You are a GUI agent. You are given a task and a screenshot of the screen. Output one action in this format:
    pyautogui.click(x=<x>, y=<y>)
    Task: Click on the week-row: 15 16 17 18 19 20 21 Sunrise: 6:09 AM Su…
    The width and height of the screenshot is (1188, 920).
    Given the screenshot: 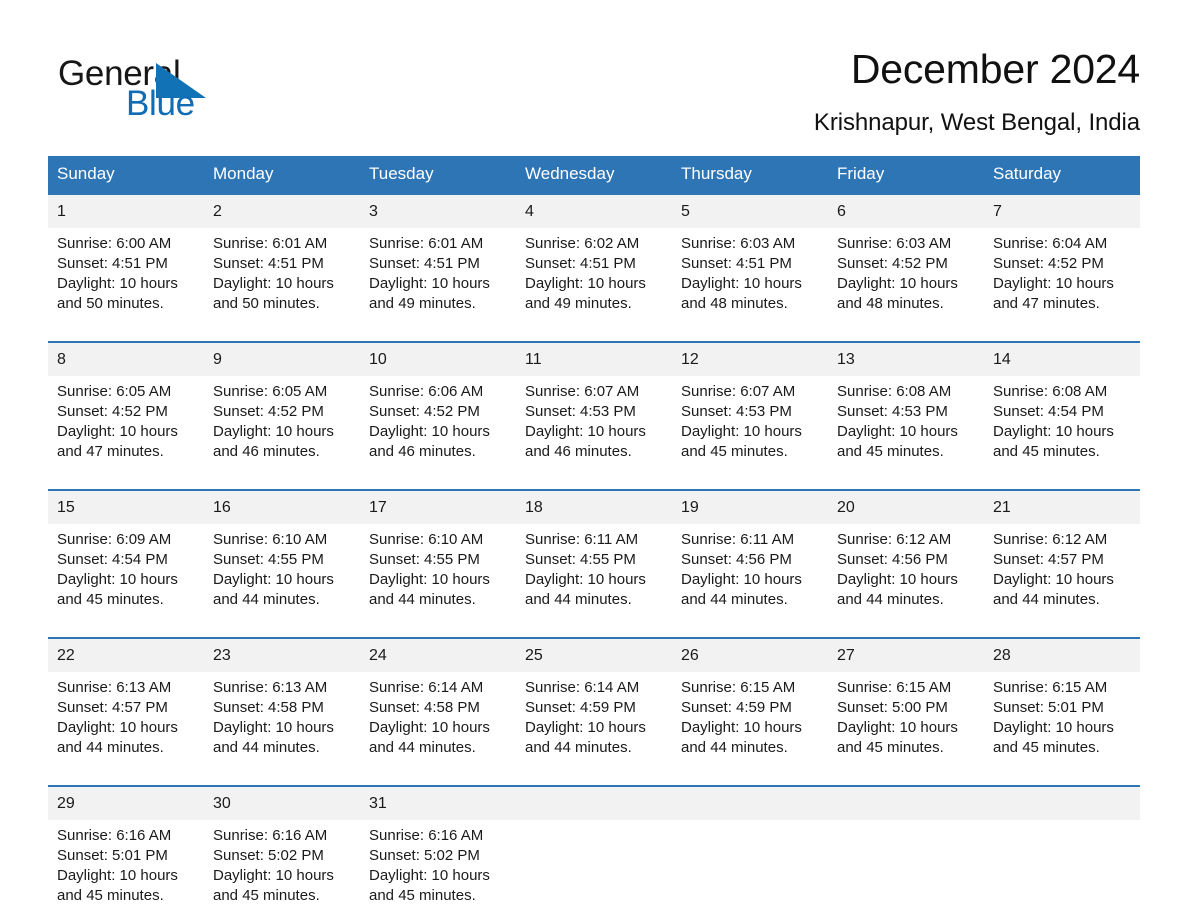 What is the action you would take?
    pyautogui.click(x=594, y=556)
    